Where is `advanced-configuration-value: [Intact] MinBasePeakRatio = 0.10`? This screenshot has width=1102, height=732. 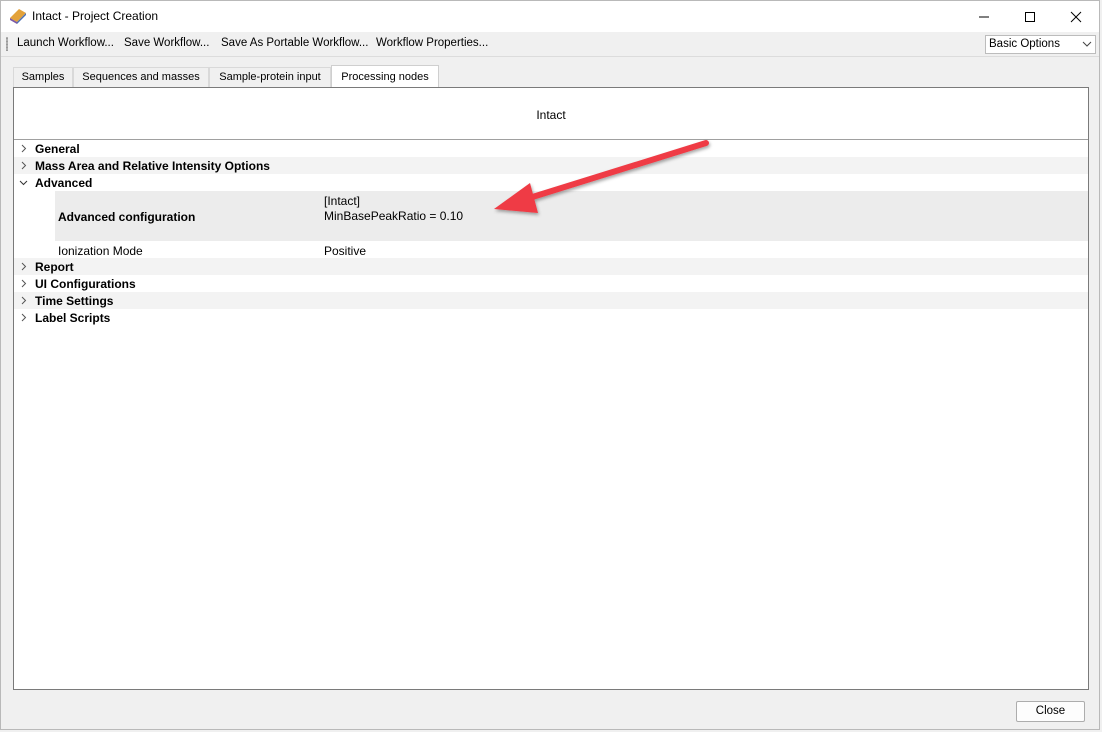
advanced-configuration-value: [Intact] MinBasePeakRatio = 0.10 is located at coordinates (393, 209).